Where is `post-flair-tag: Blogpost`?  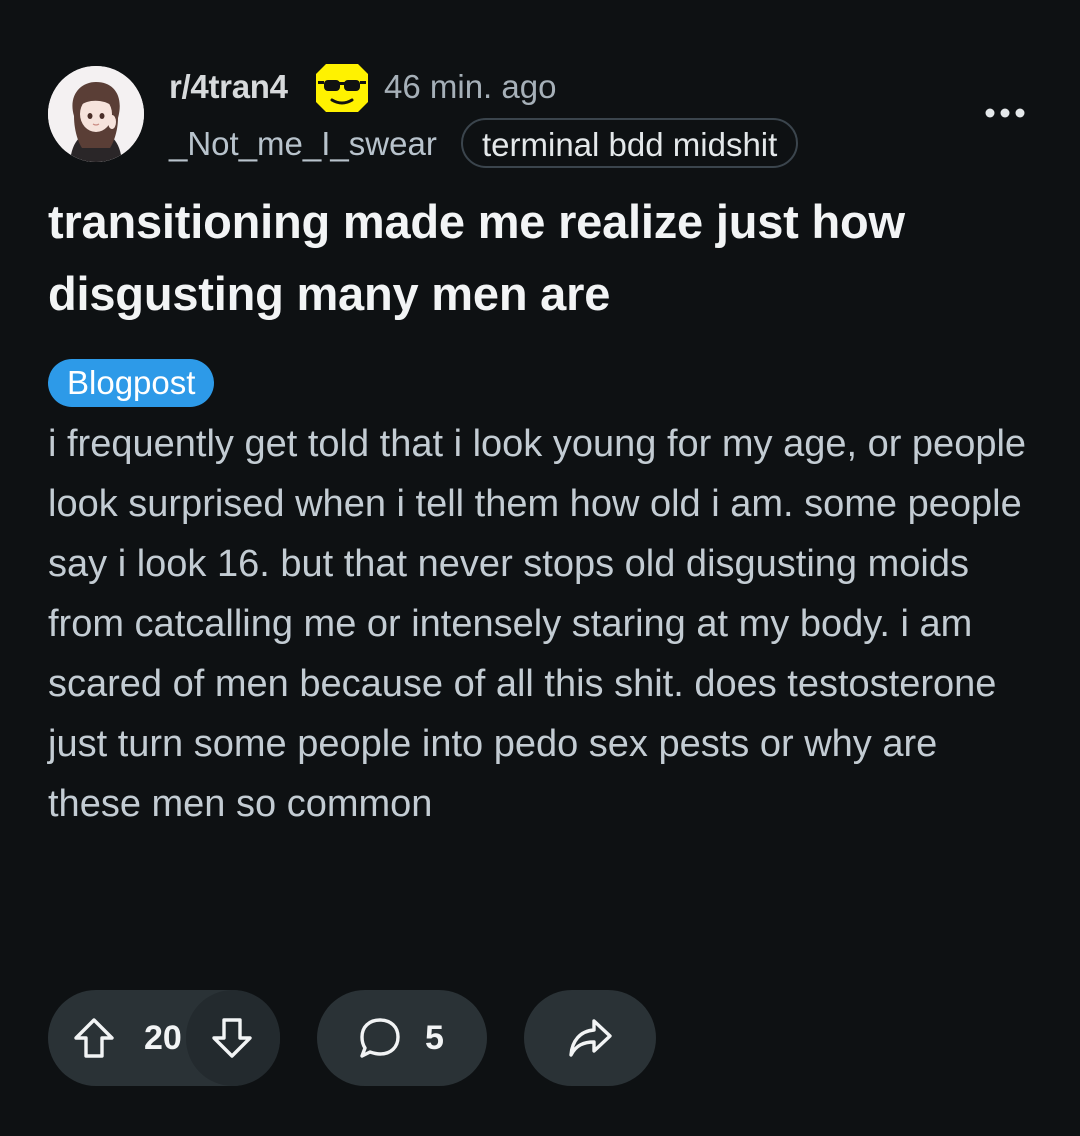
post-flair-tag: Blogpost is located at coordinates (131, 383).